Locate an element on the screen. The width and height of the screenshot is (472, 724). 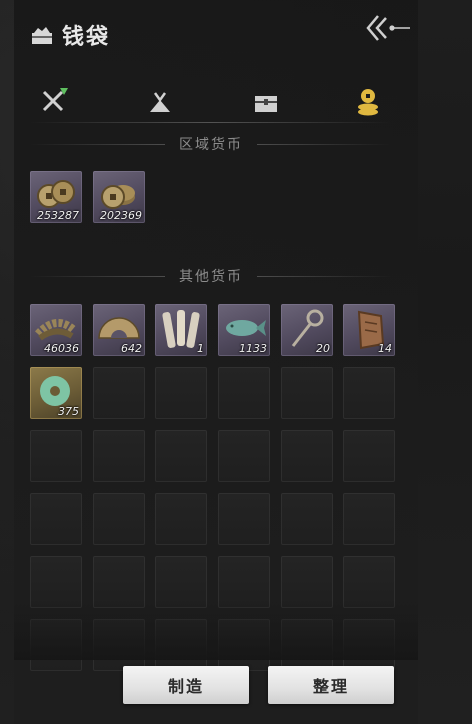
chest-icon is located at coordinates (266, 104).